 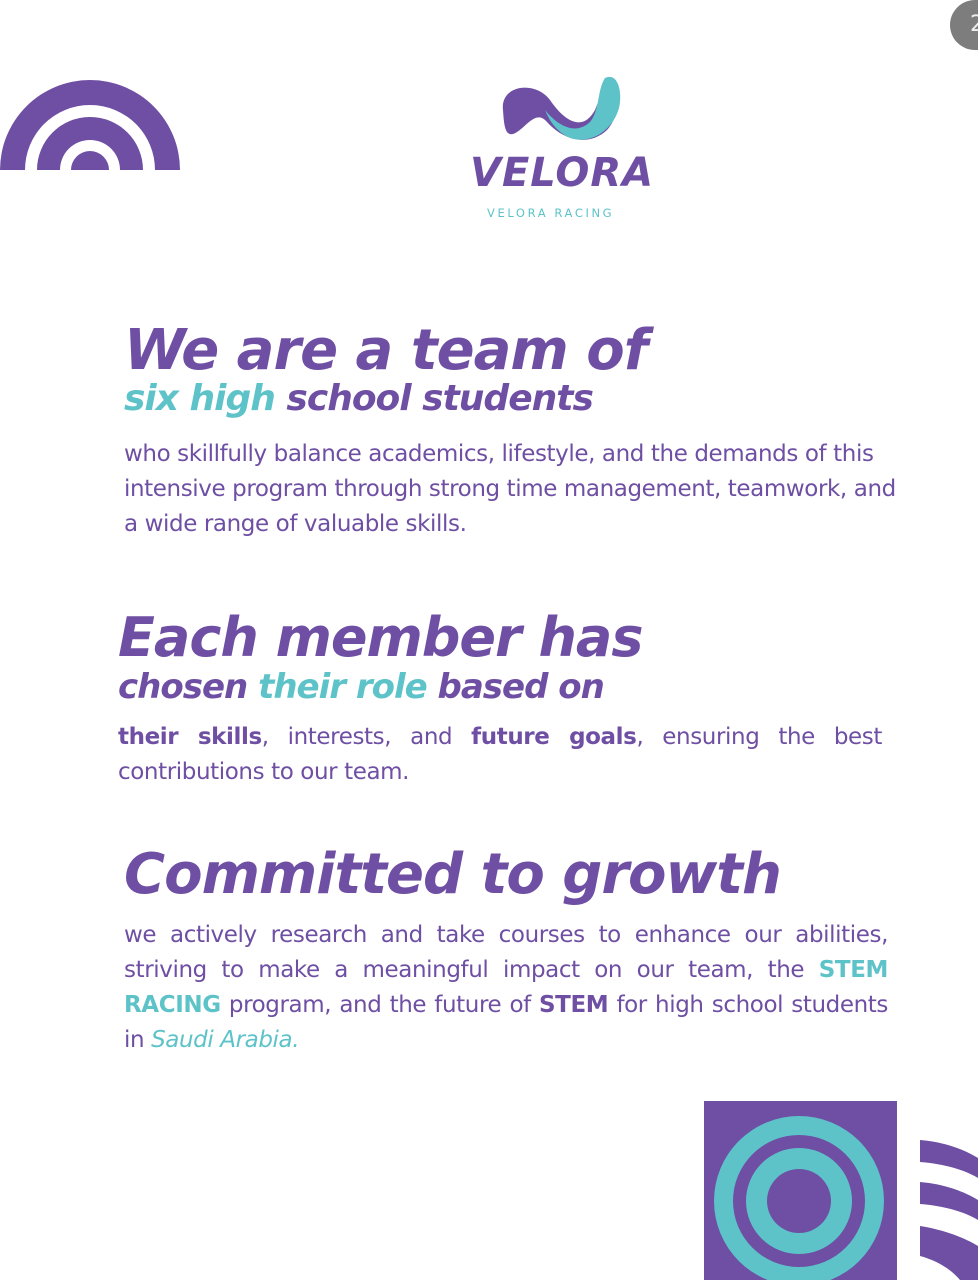 What do you see at coordinates (379, 1005) in the screenshot?
I see `section3-body-text2: program, and the future of` at bounding box center [379, 1005].